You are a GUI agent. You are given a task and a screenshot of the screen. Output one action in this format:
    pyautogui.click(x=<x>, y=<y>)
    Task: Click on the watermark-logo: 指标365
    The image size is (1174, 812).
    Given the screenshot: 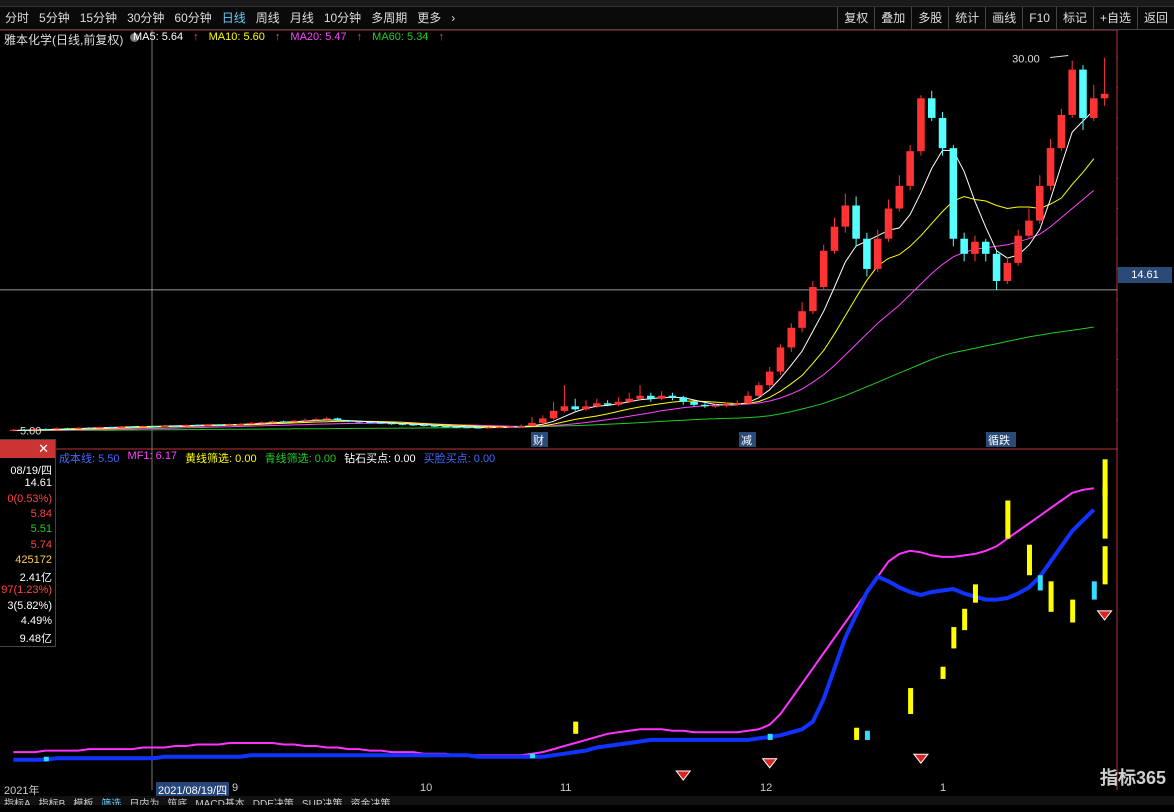 What is the action you would take?
    pyautogui.click(x=1132, y=778)
    